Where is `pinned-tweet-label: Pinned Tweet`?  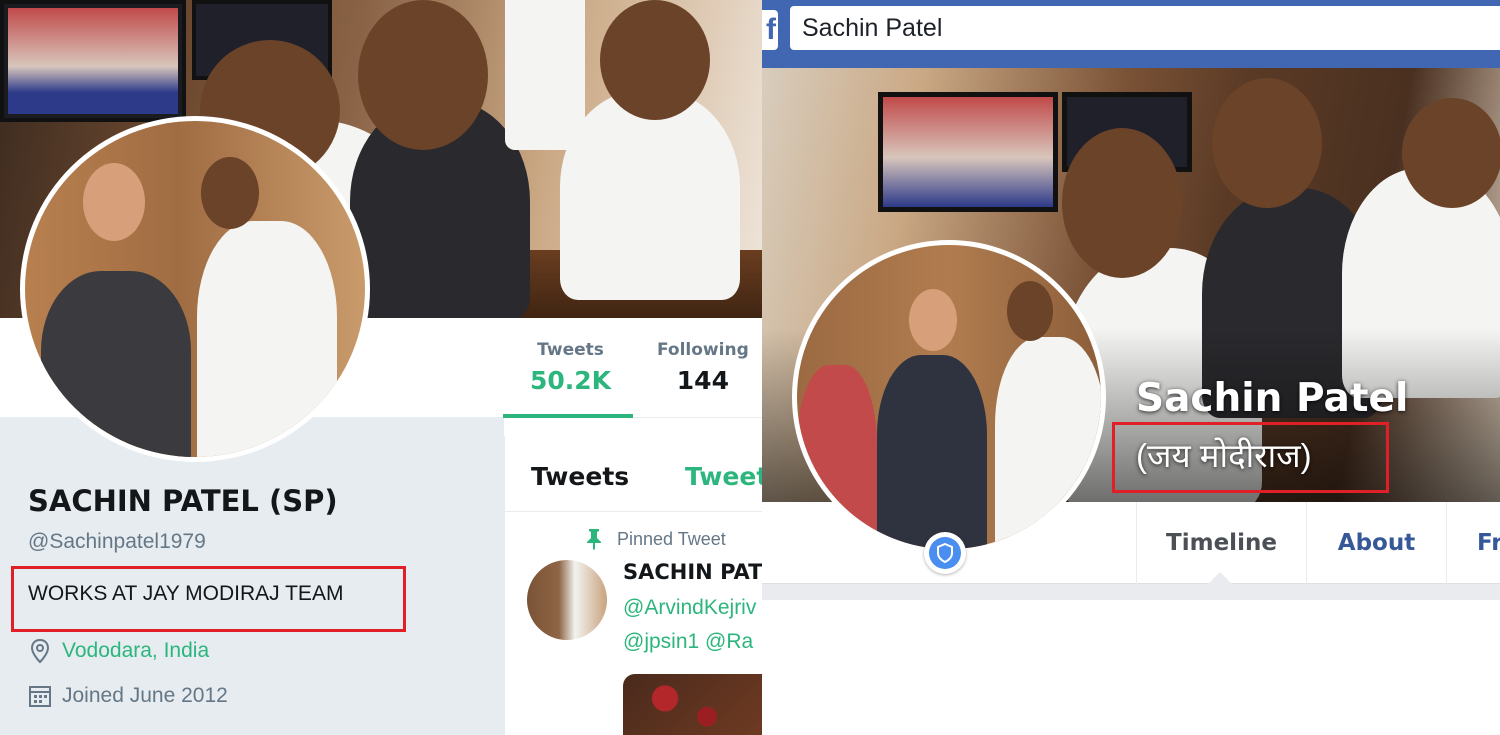
pinned-tweet-label: Pinned Tweet is located at coordinates (655, 539).